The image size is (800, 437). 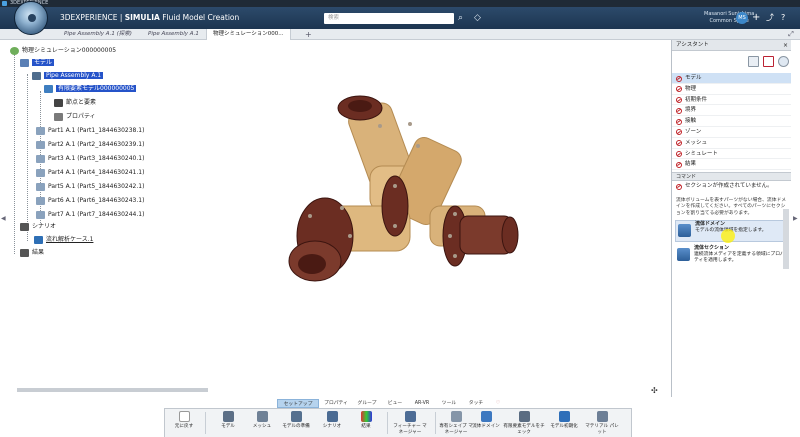 I want to click on cursor-highlight, so click(x=728, y=236).